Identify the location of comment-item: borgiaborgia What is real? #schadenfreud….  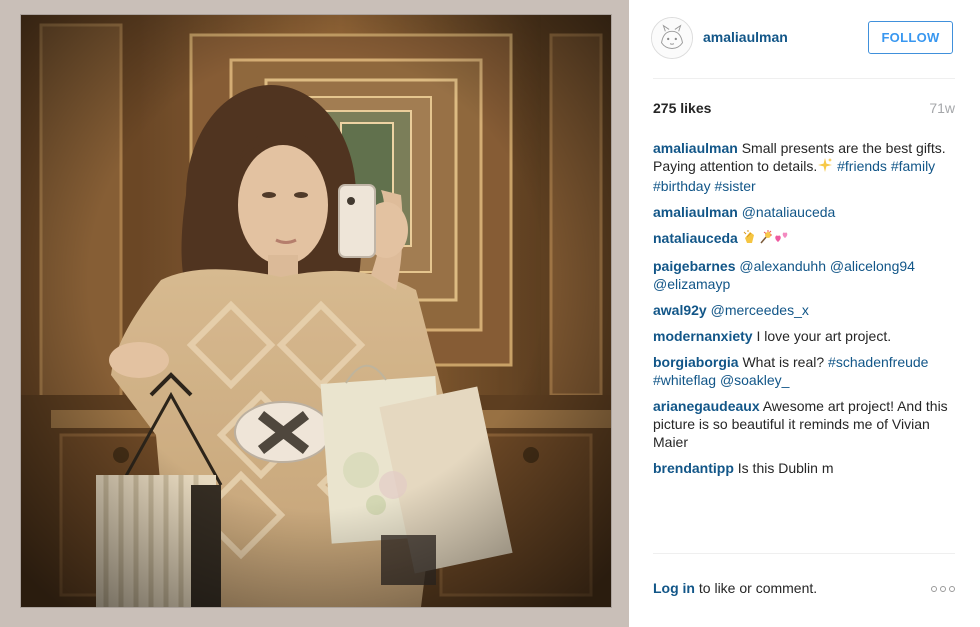
(804, 371).